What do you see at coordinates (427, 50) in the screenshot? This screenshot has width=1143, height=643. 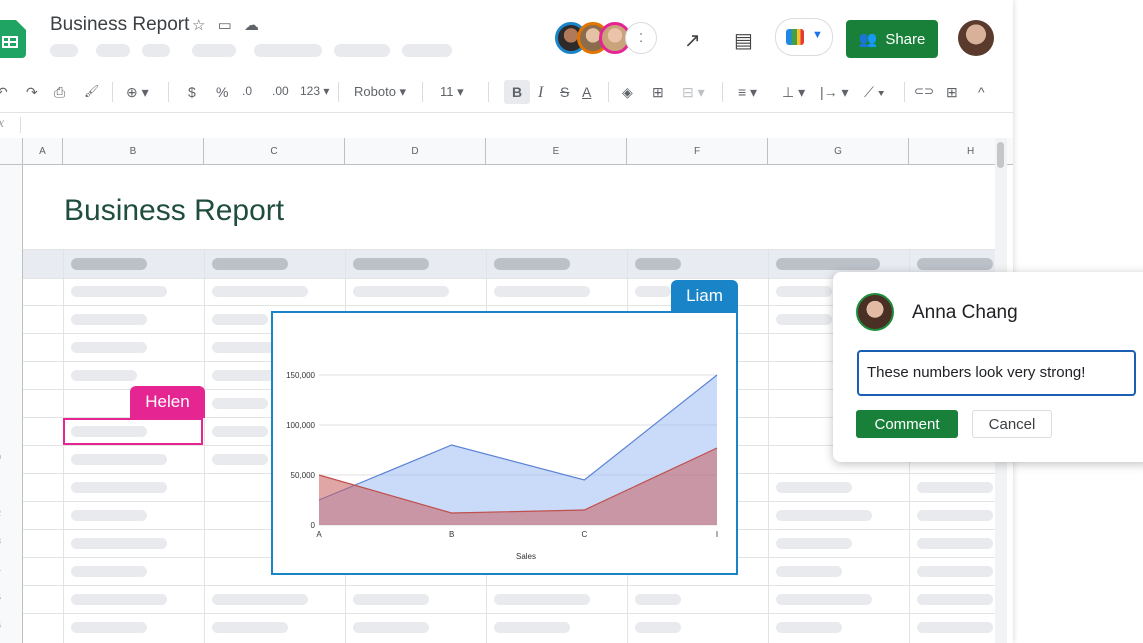 I see `menu-tools` at bounding box center [427, 50].